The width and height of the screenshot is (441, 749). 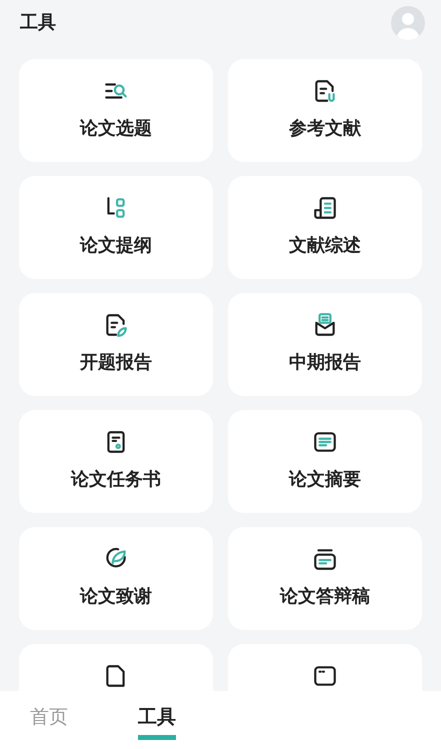 What do you see at coordinates (325, 227) in the screenshot?
I see `tool-card: 文献综述` at bounding box center [325, 227].